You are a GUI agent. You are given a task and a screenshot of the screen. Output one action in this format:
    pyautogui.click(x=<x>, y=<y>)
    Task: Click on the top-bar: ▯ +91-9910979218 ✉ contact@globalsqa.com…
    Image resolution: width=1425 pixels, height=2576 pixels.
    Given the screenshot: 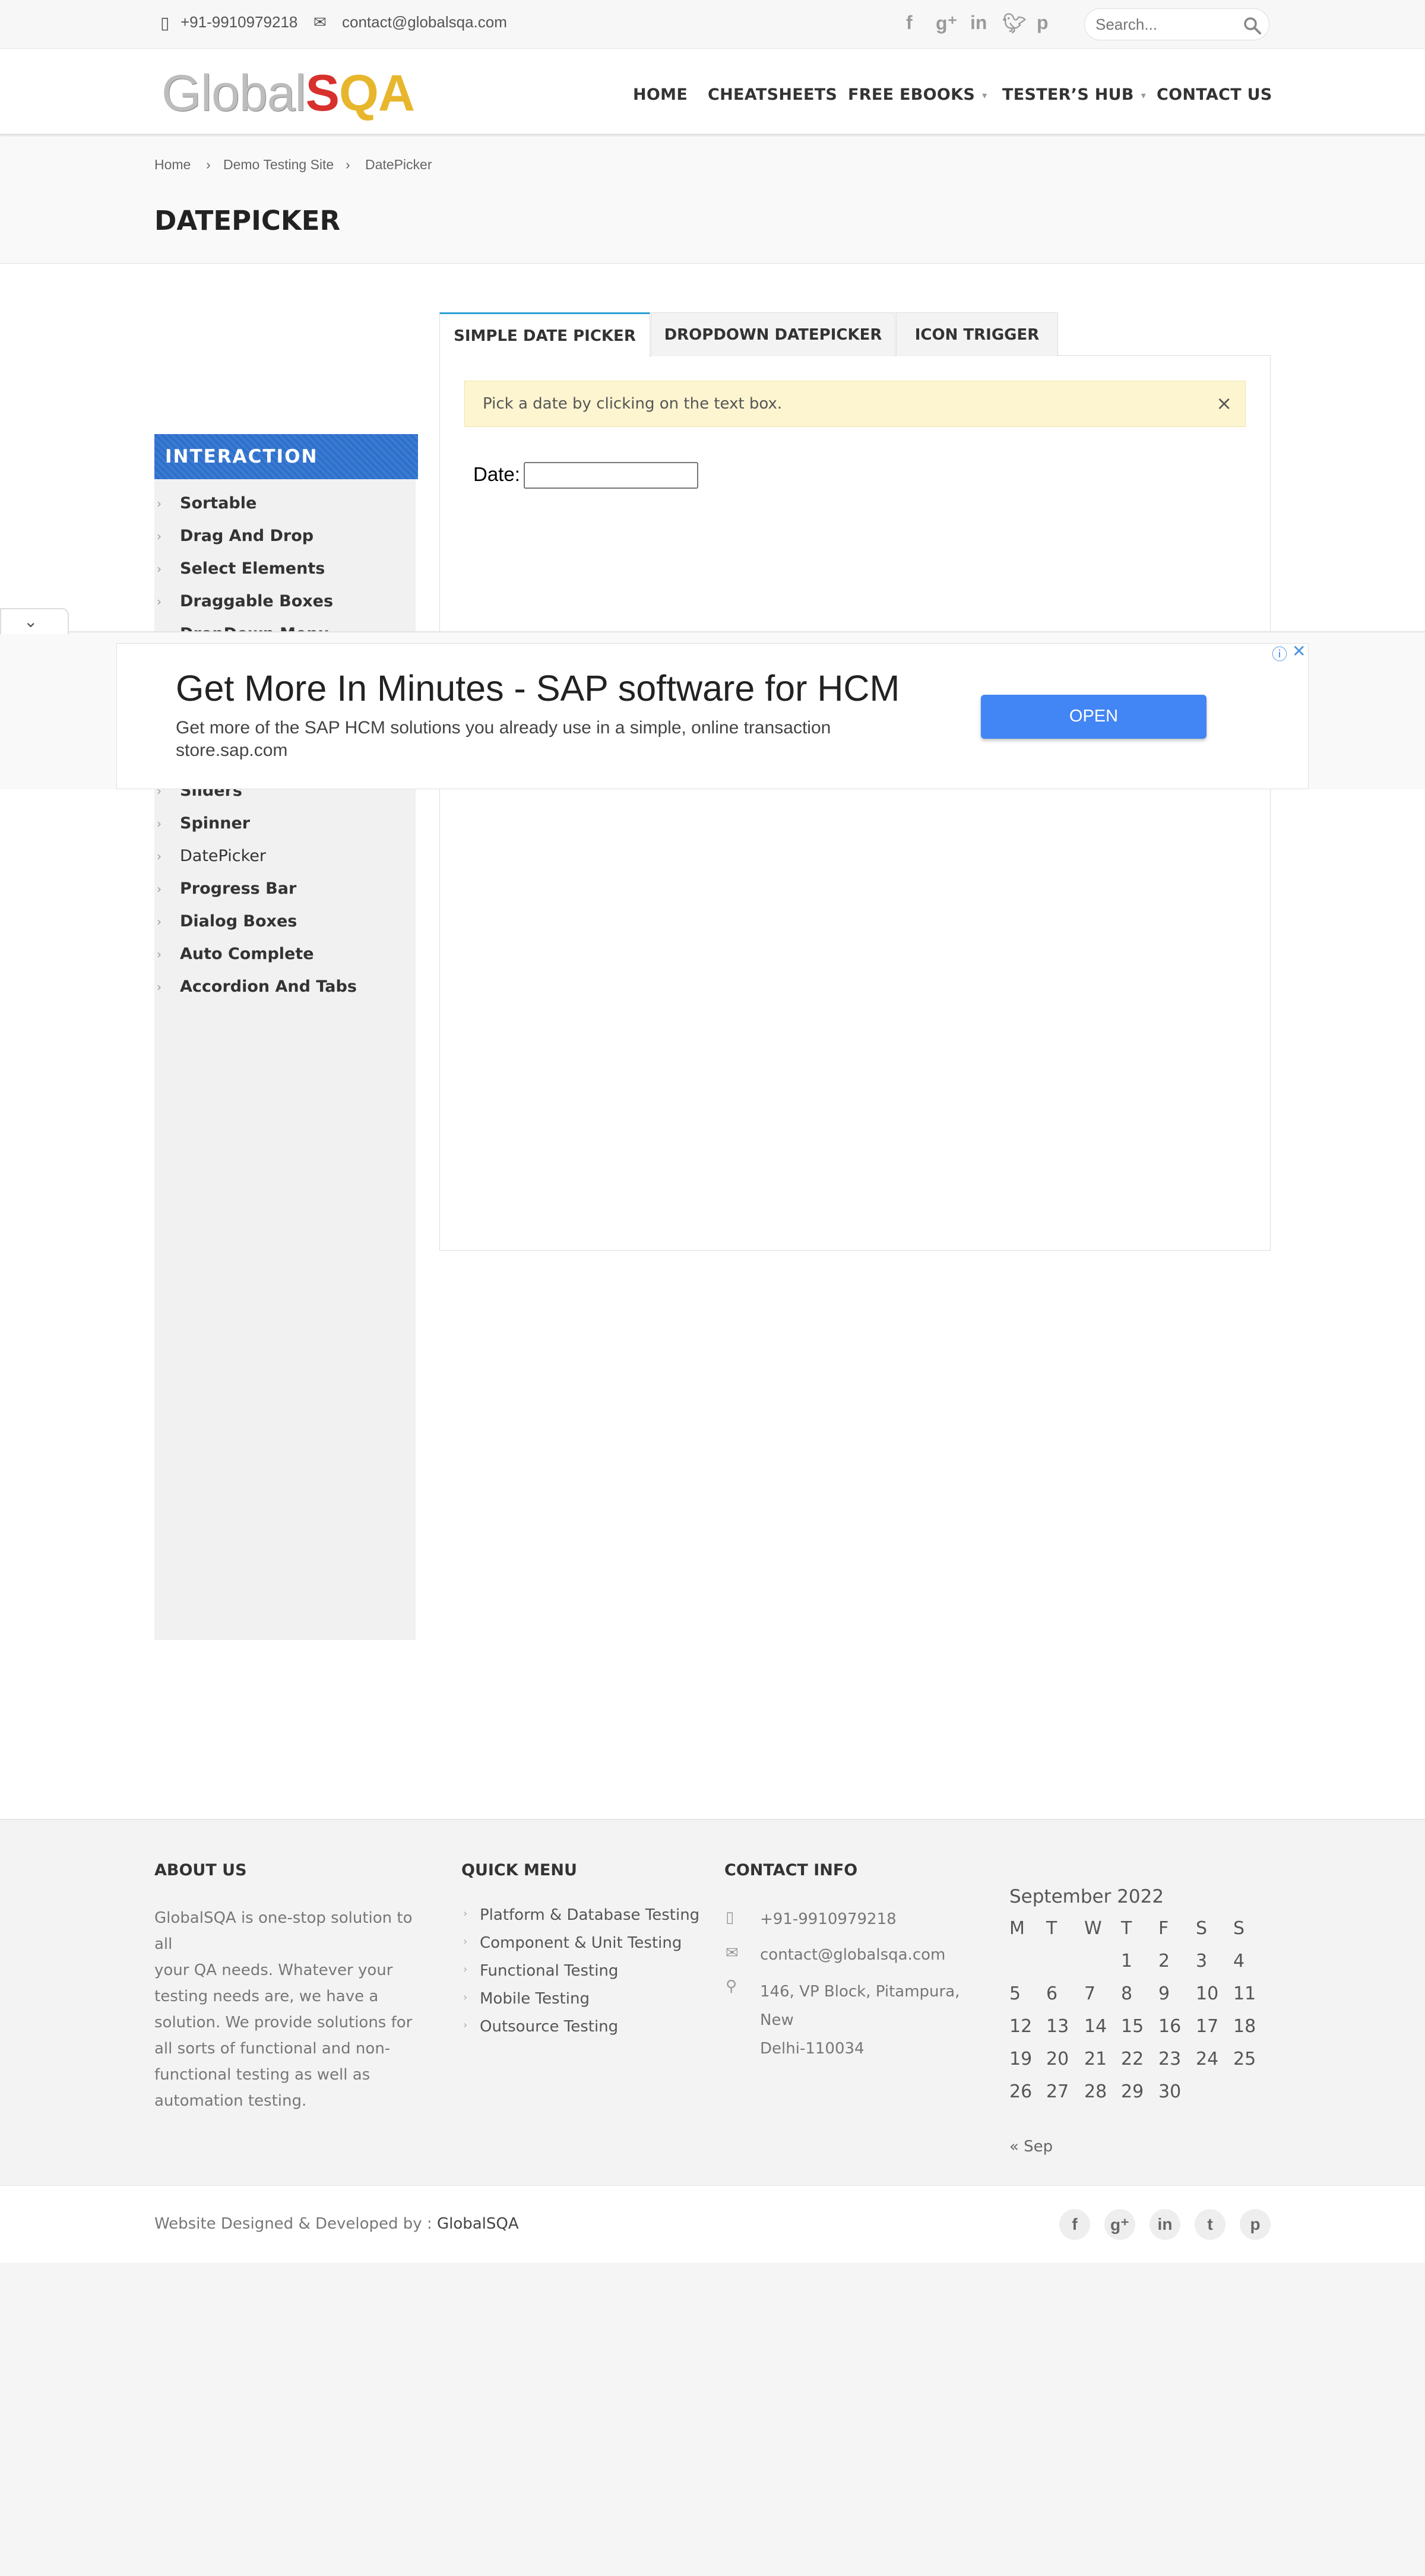 What is the action you would take?
    pyautogui.click(x=712, y=24)
    